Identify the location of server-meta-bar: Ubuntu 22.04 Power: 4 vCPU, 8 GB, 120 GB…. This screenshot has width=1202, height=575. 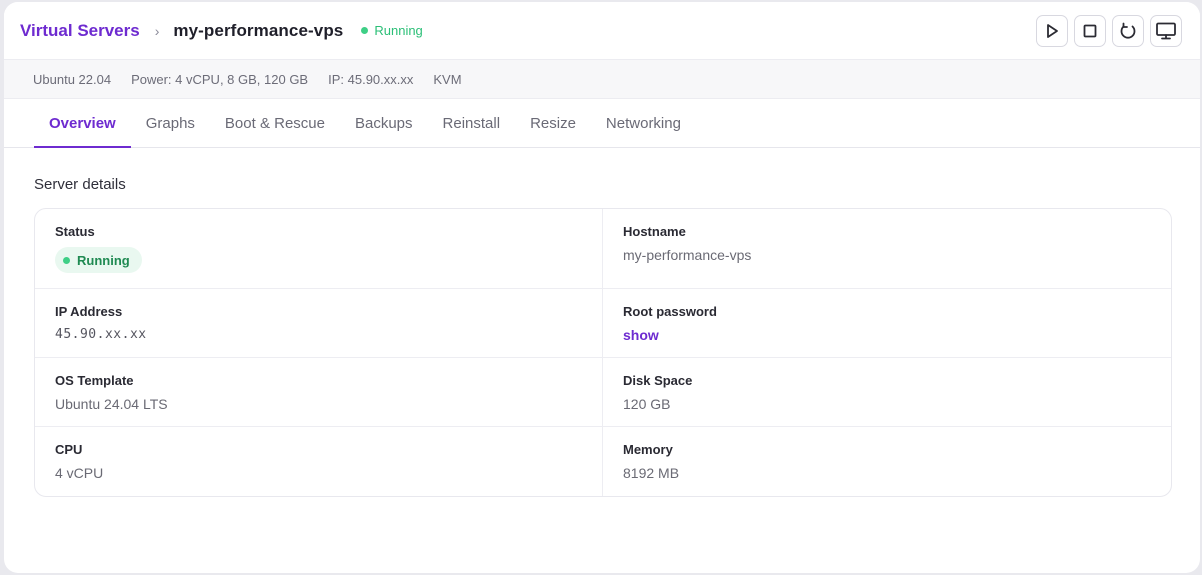
(602, 79).